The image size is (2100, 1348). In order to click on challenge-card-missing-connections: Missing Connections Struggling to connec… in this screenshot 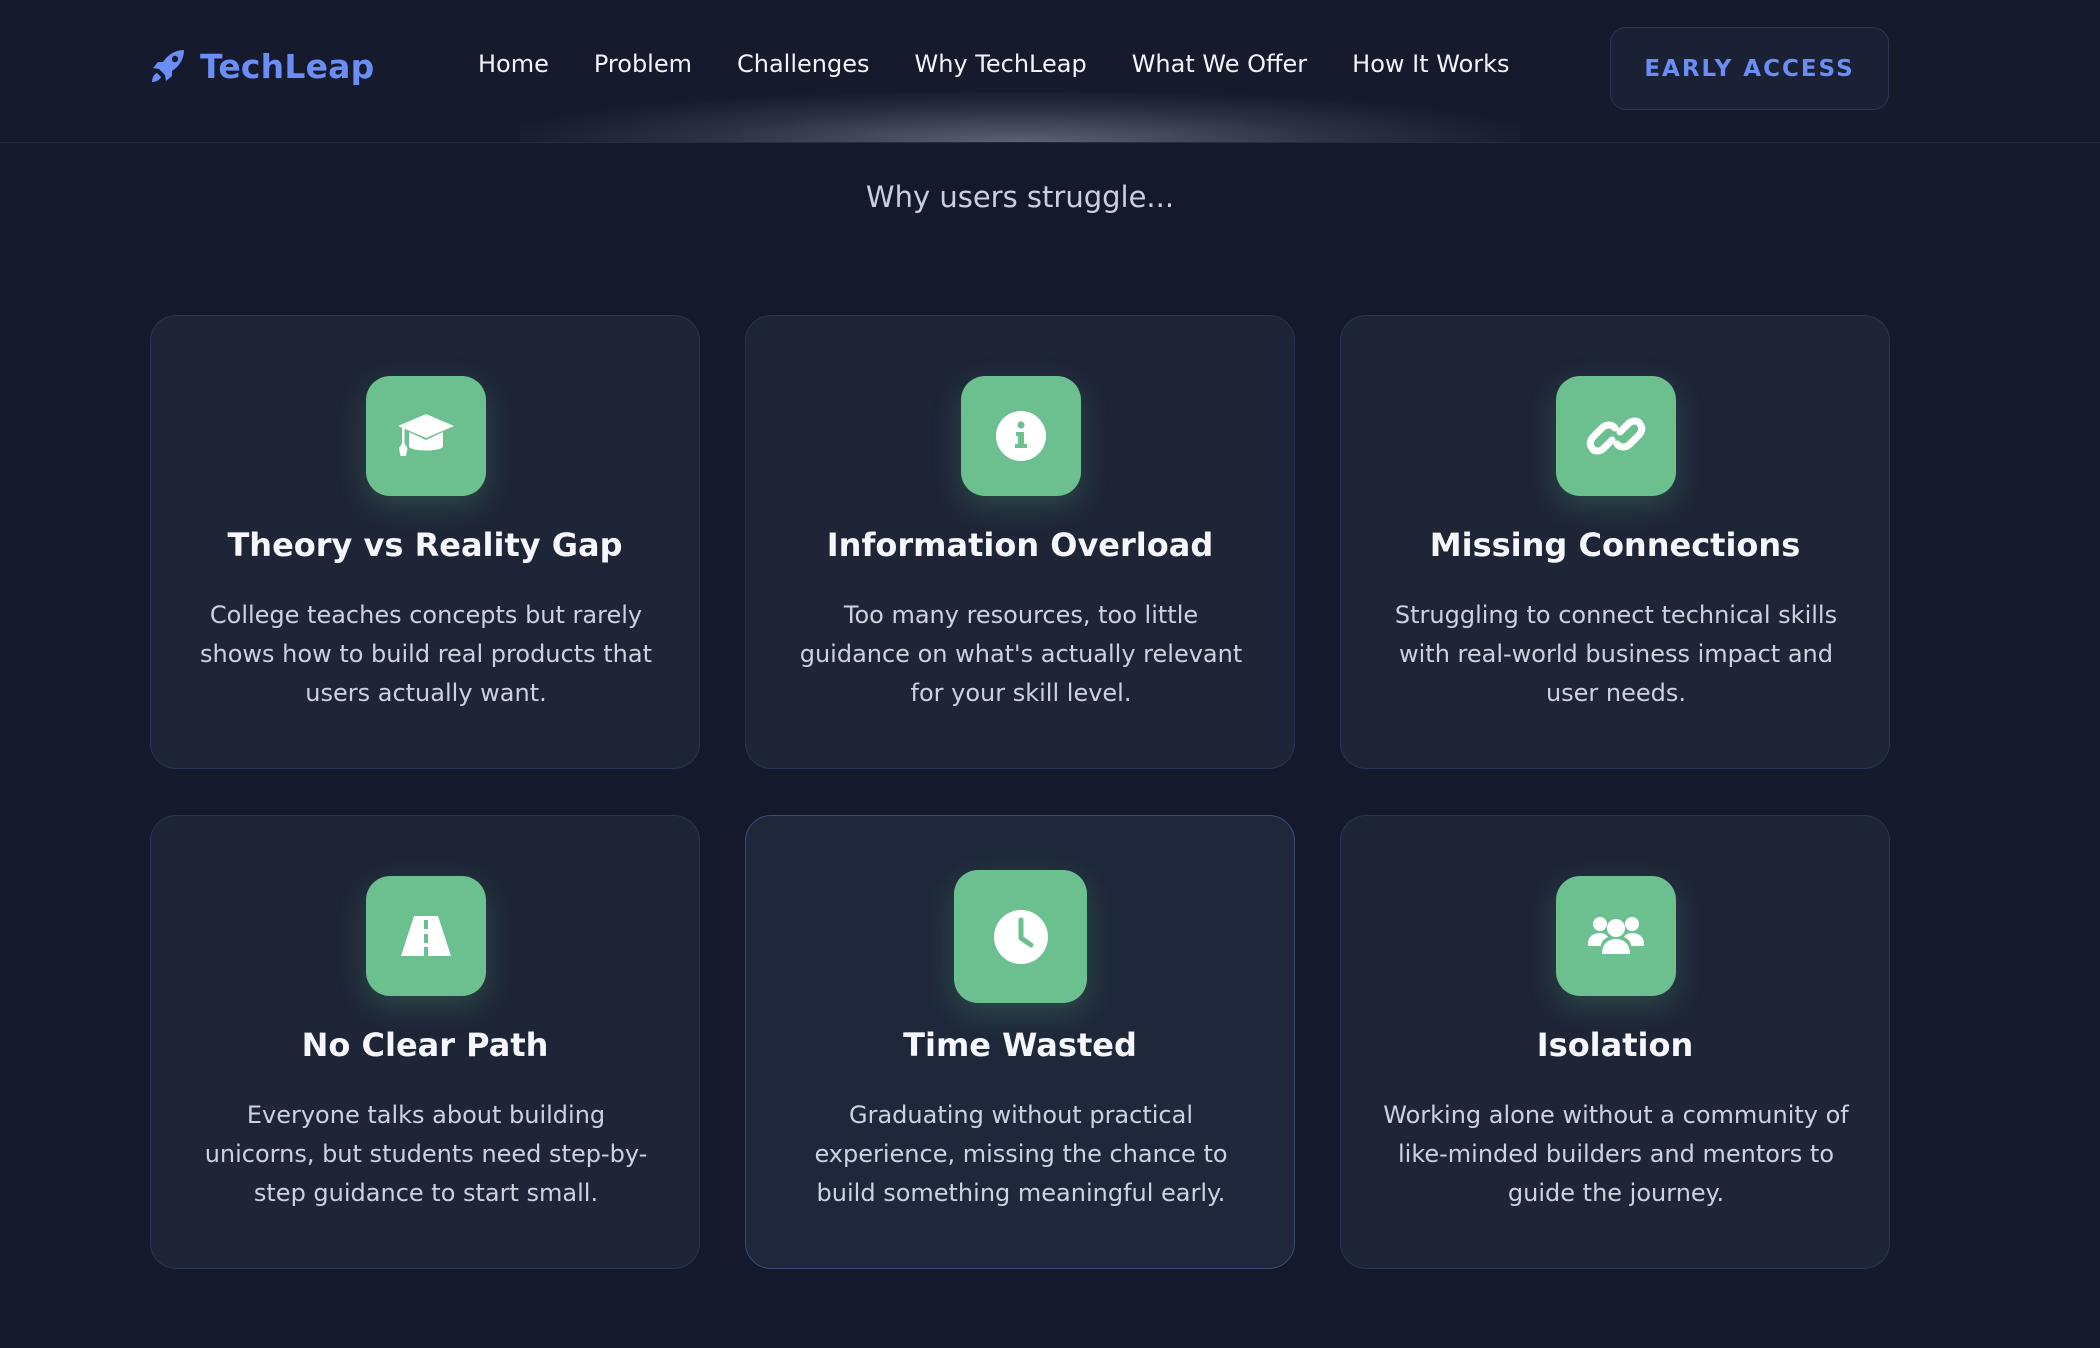, I will do `click(1615, 542)`.